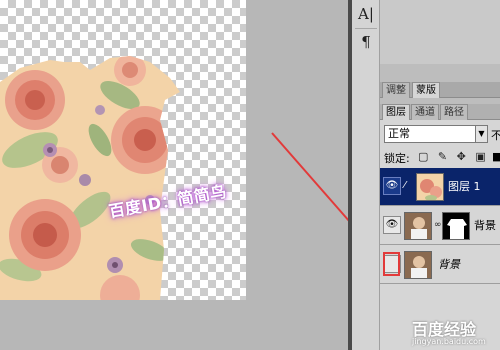 This screenshot has height=350, width=500. I want to click on toolbar-separator, so click(366, 28).